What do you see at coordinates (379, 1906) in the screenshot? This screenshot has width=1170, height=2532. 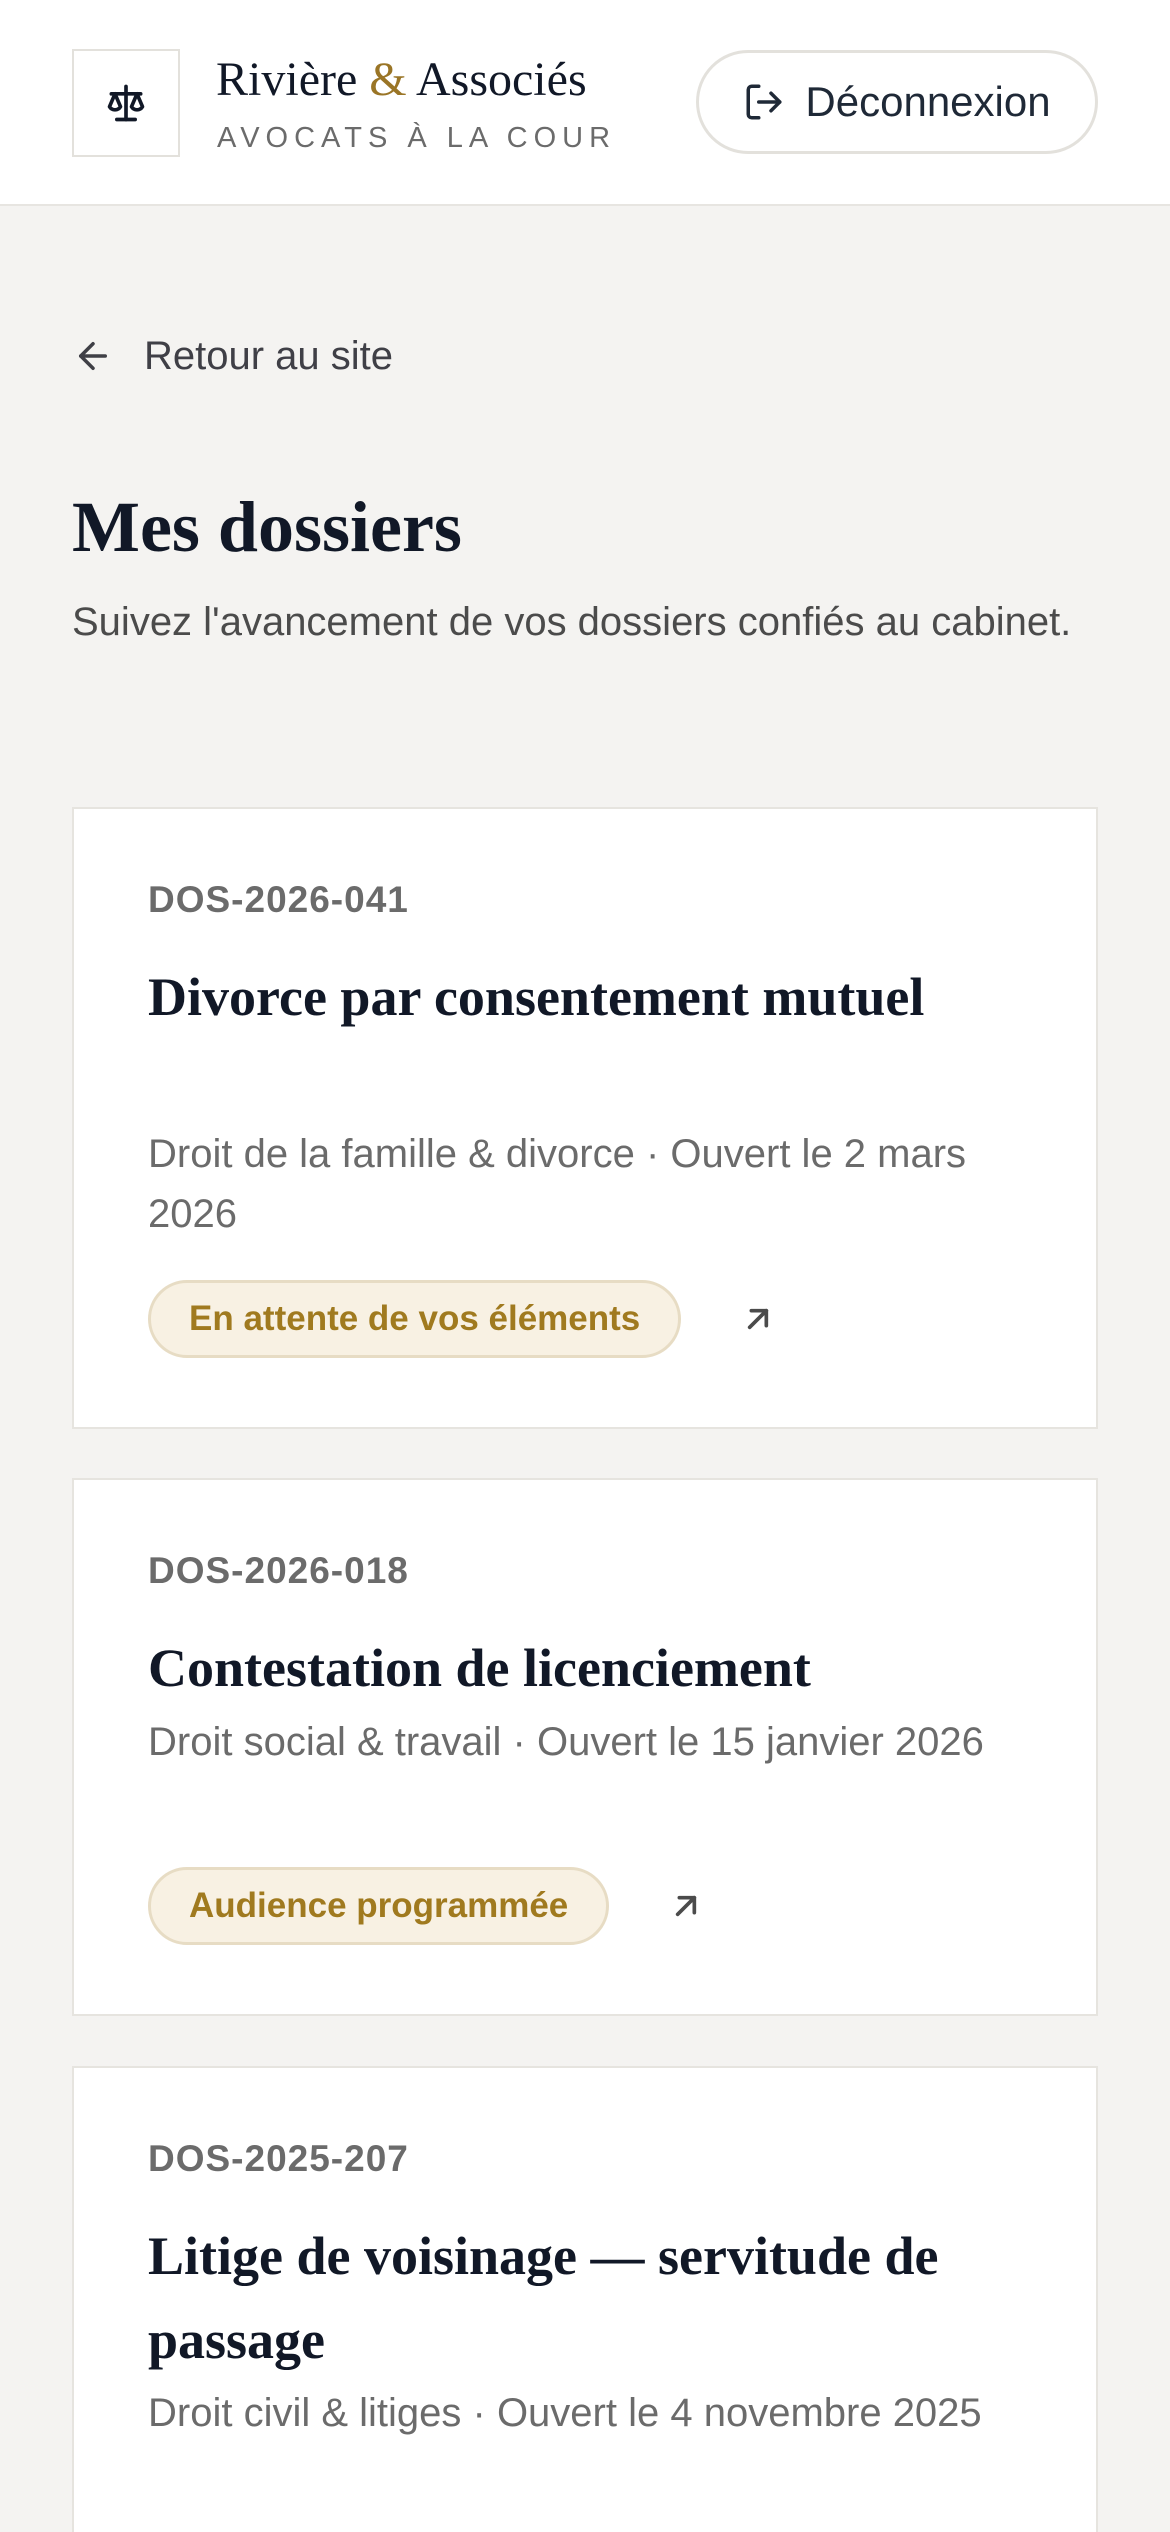 I see `status-badge: Audience programmée` at bounding box center [379, 1906].